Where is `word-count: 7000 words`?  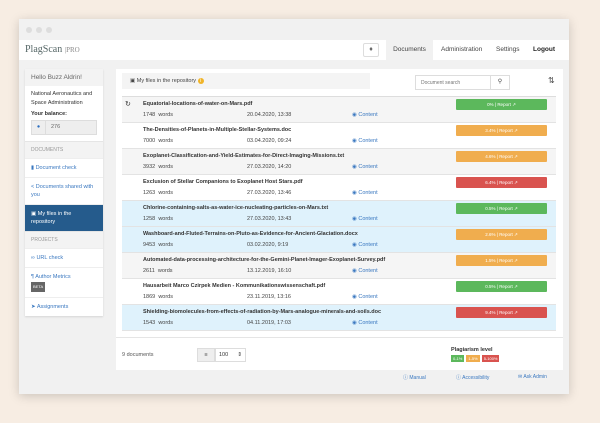 word-count: 7000 words is located at coordinates (158, 141).